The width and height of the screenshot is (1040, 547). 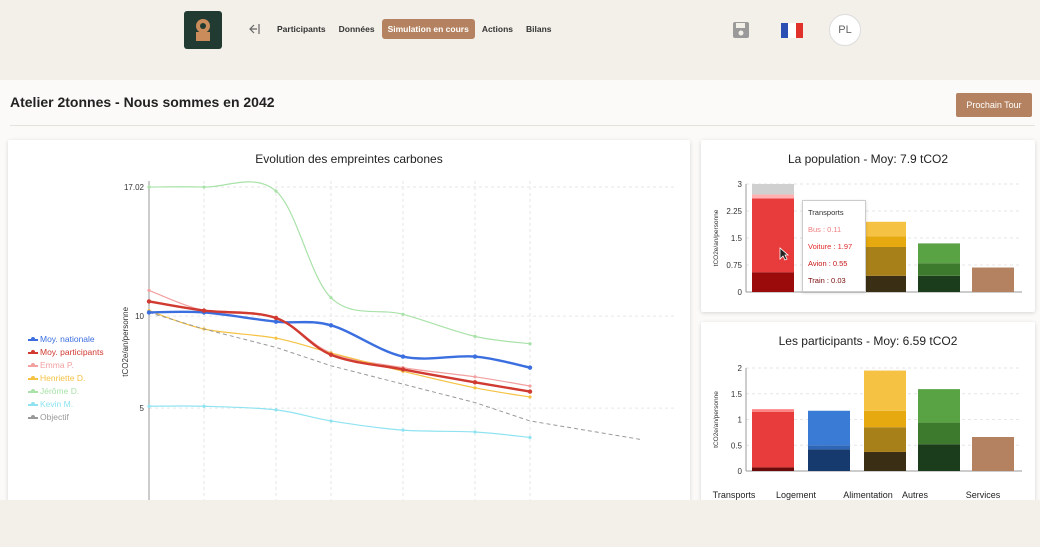 I want to click on legend-label: Kevin M., so click(x=57, y=404).